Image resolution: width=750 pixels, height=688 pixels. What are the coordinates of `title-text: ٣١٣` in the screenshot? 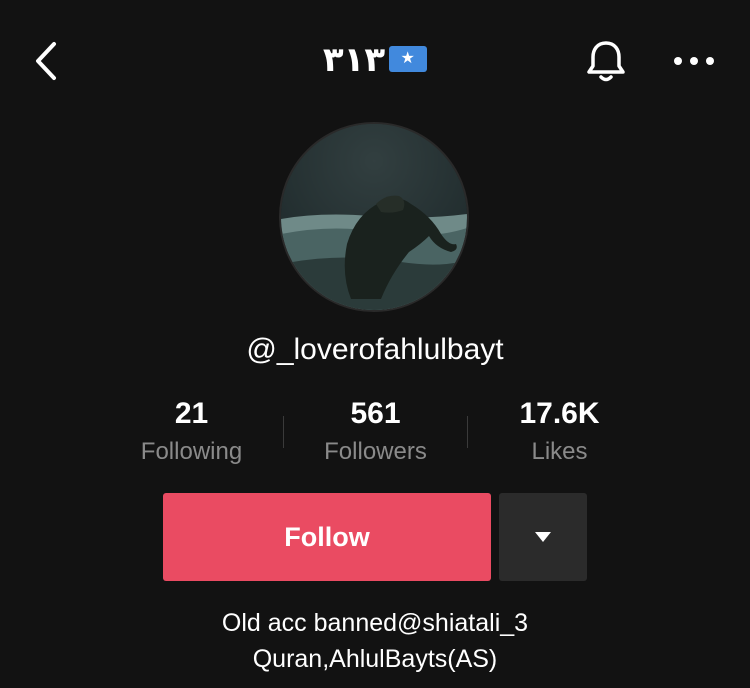 It's located at (354, 60).